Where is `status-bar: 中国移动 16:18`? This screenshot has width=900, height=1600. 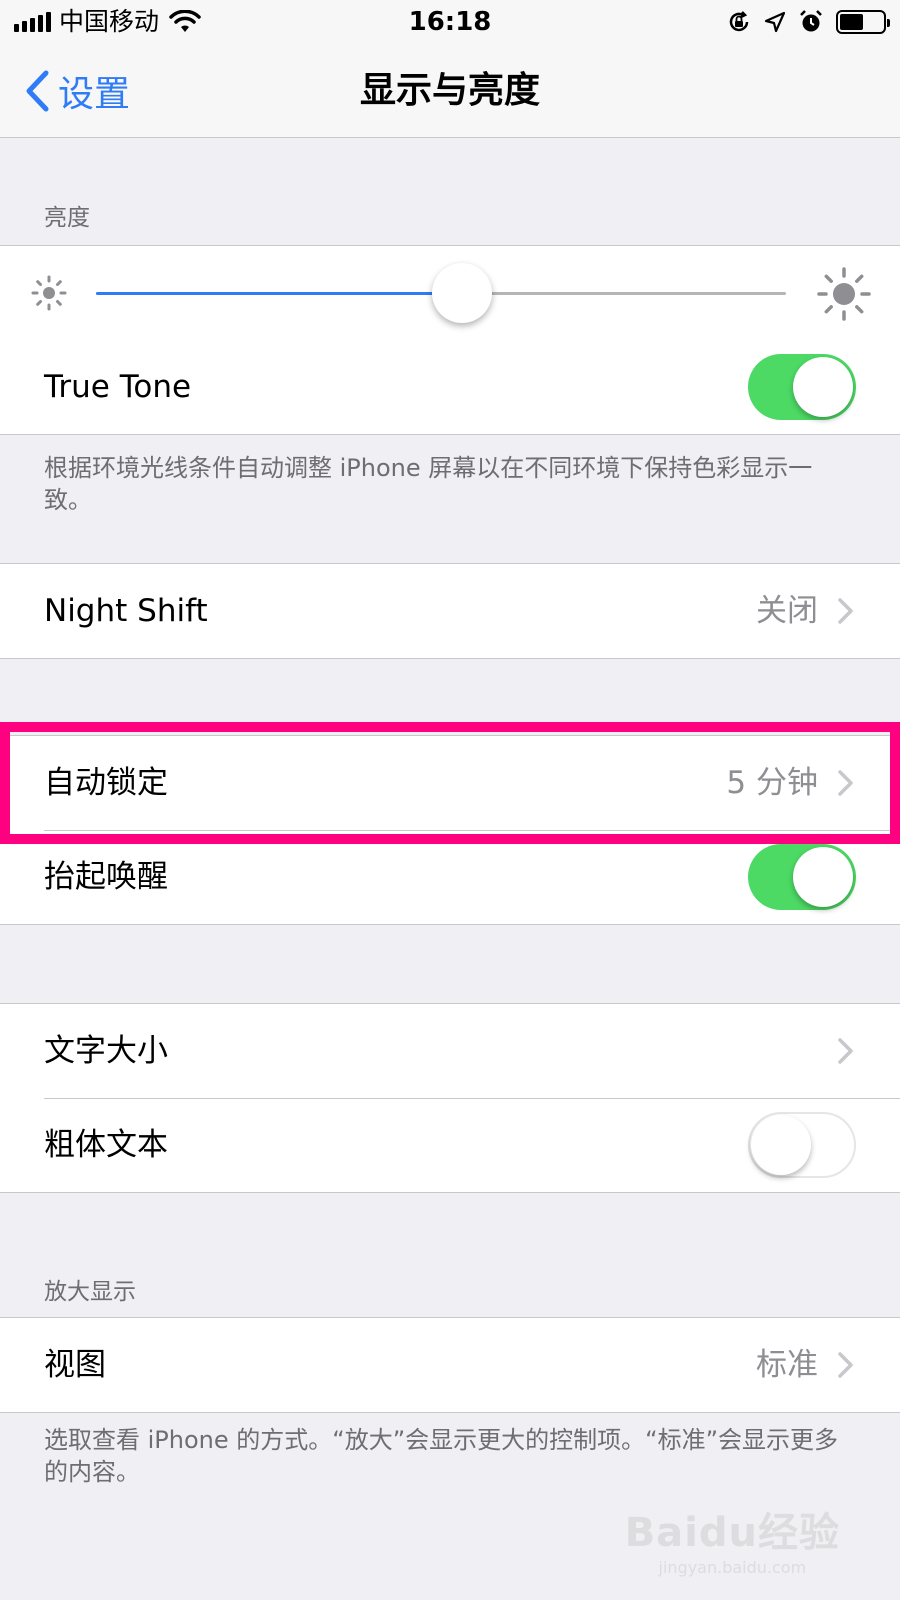
status-bar: 中国移动 16:18 is located at coordinates (450, 22).